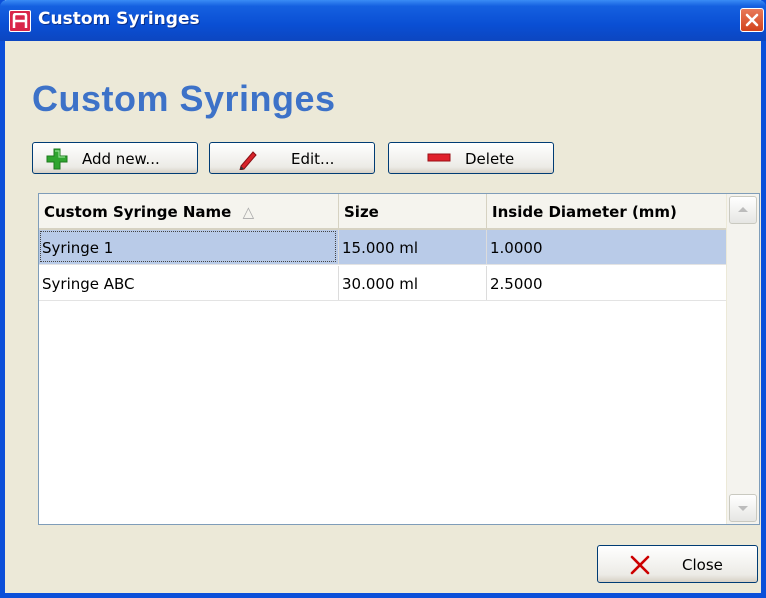  I want to click on plus-icon, so click(57, 159).